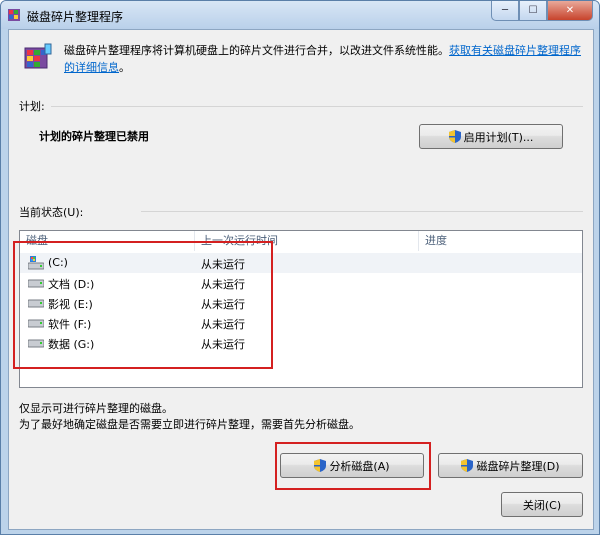 This screenshot has height=535, width=600. I want to click on schedule-section-label: 计划:, so click(32, 106).